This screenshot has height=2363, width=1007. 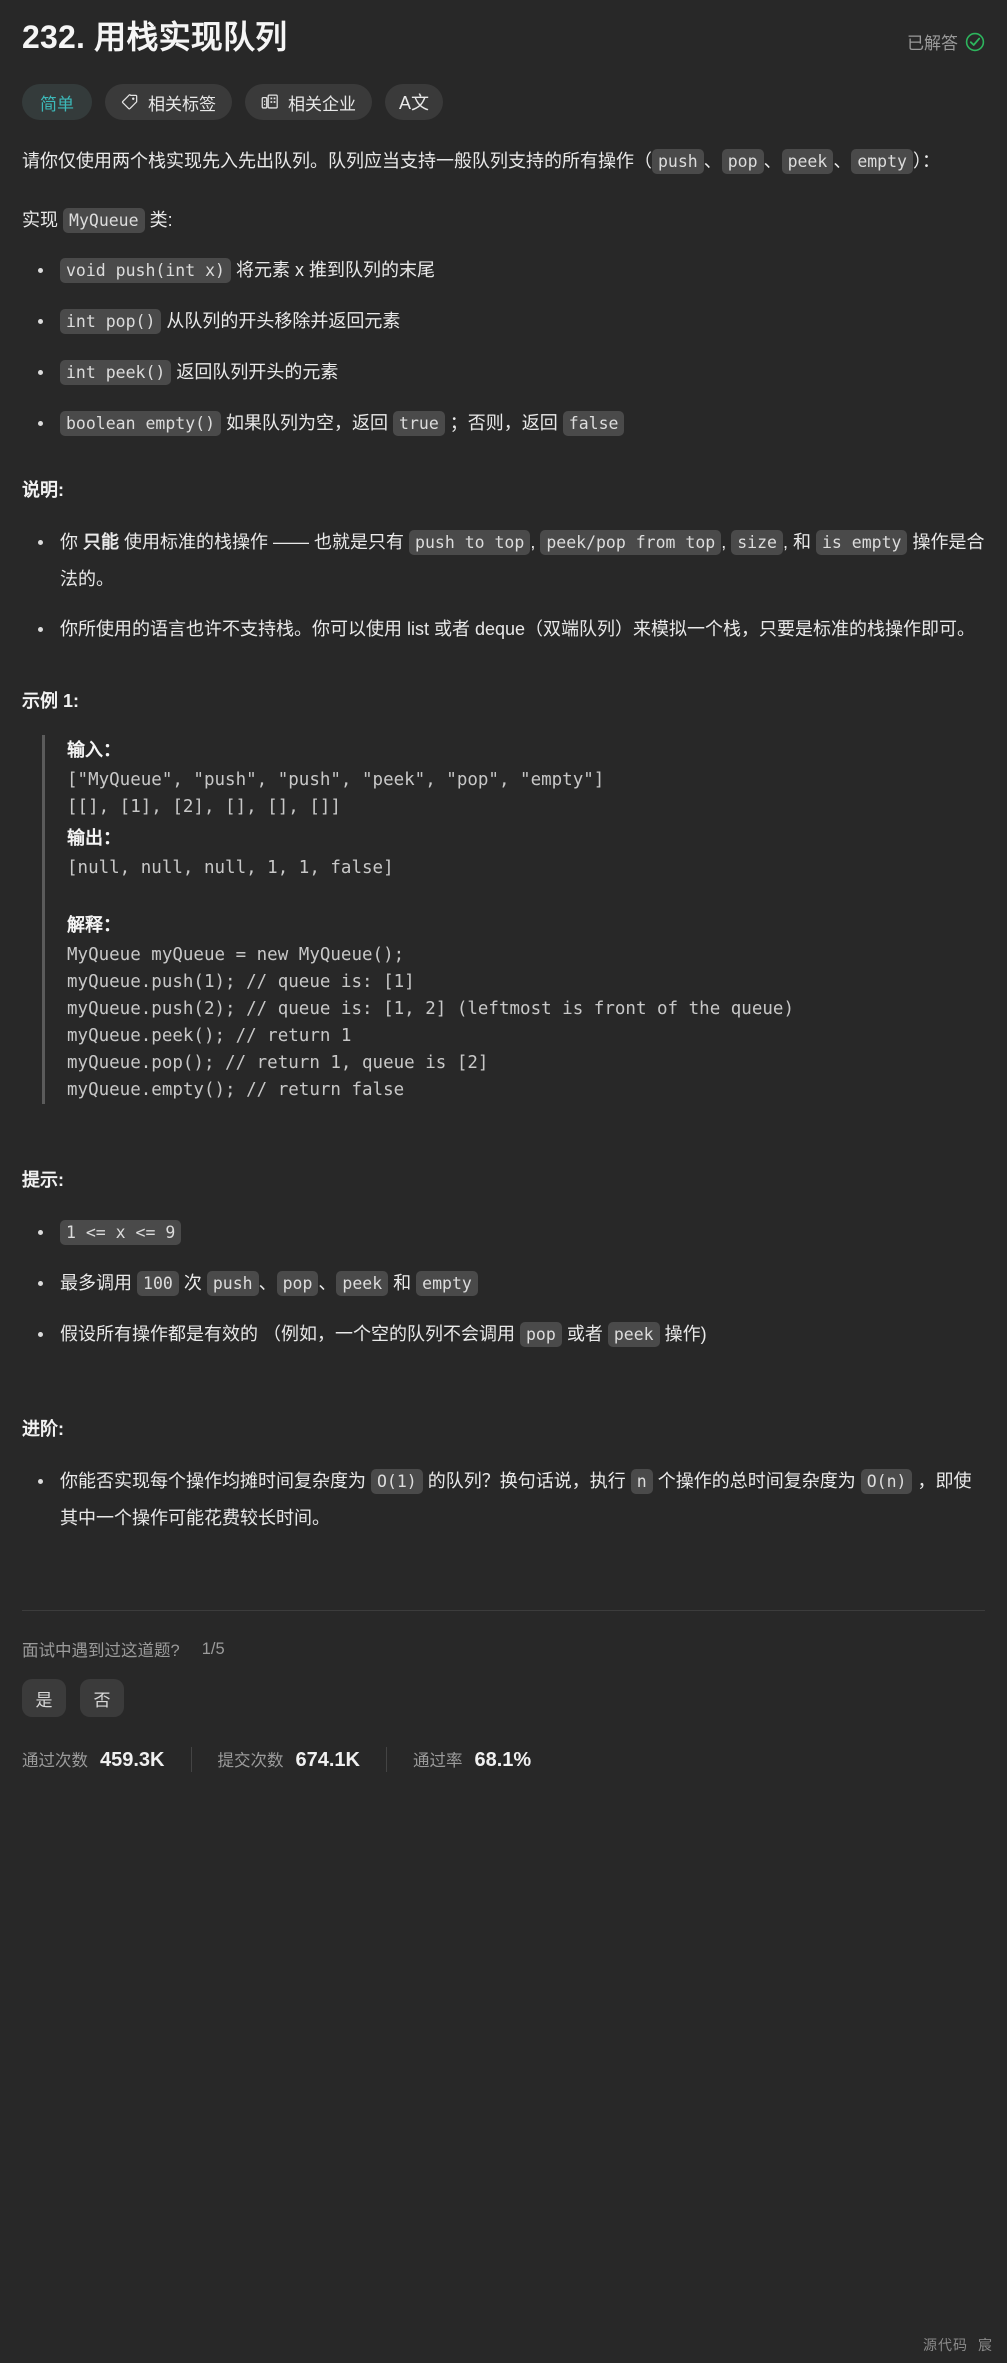 I want to click on example-label: 示例 1:, so click(x=51, y=701).